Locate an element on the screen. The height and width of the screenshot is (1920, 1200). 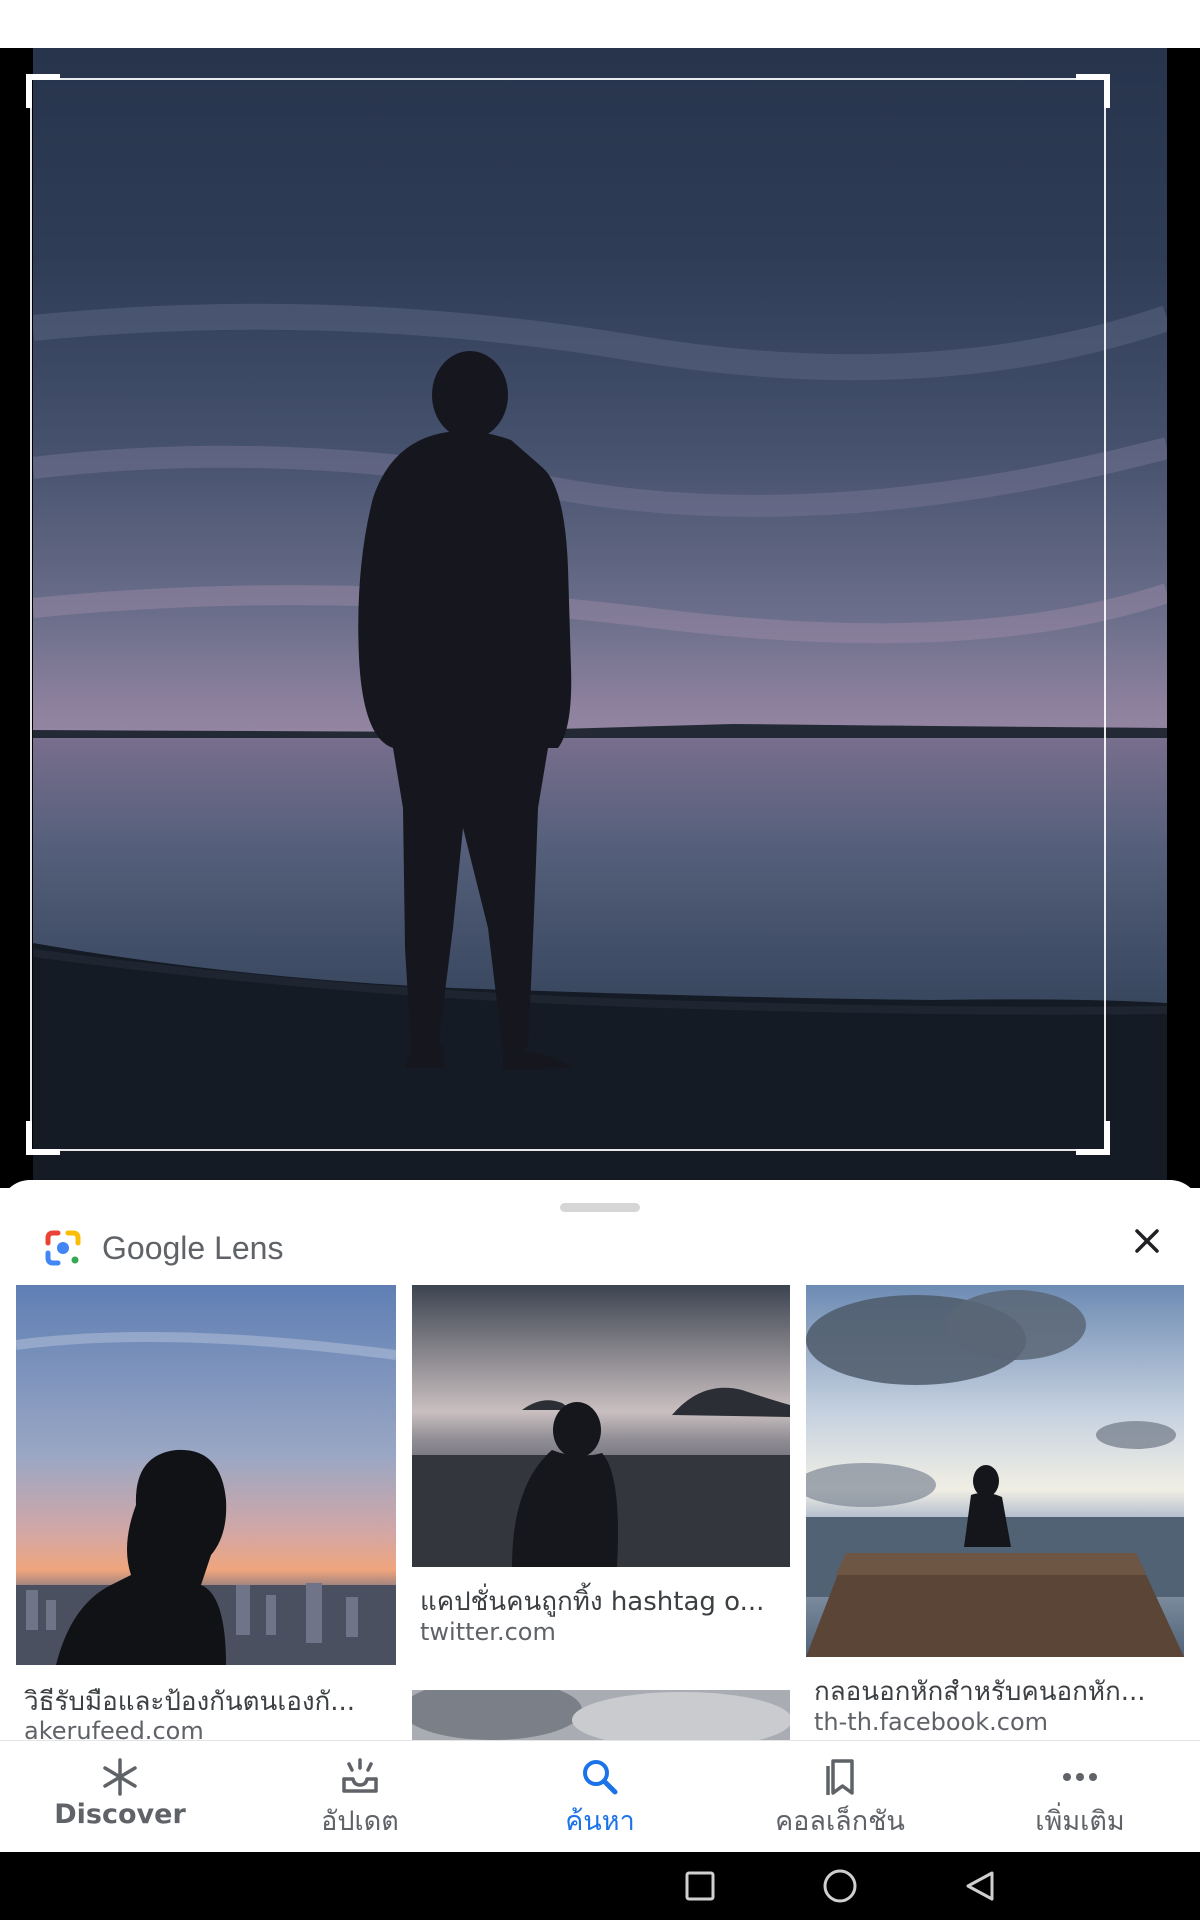
nav-label: ค้นหา is located at coordinates (600, 1821).